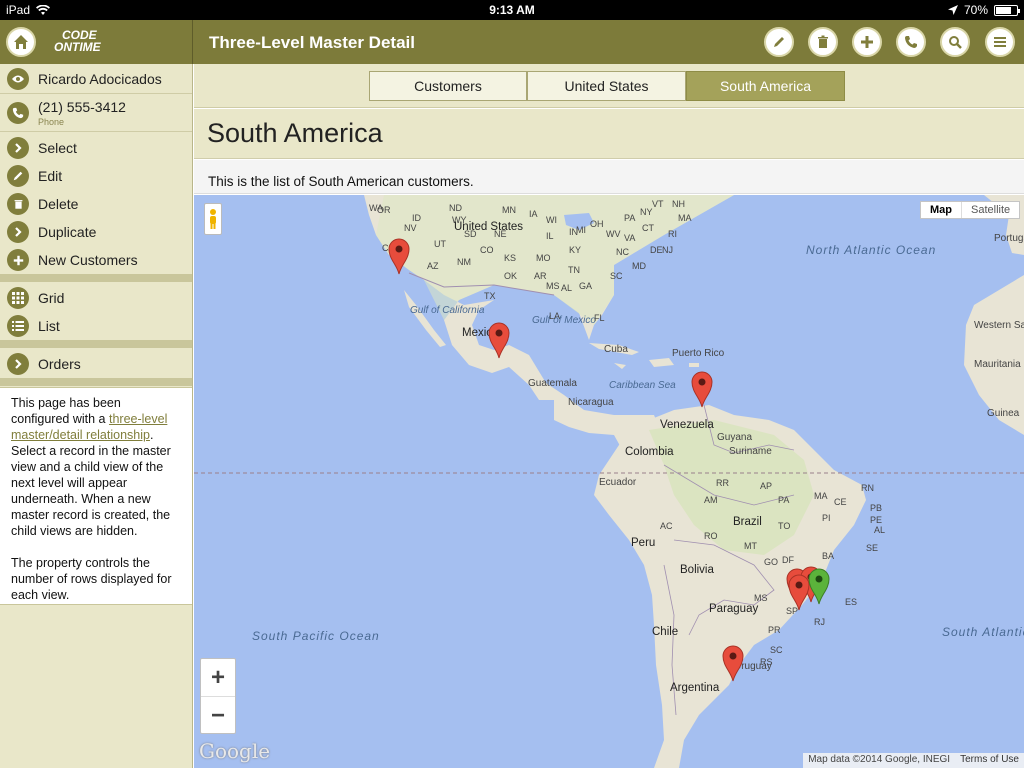 The width and height of the screenshot is (1024, 768). Describe the element at coordinates (840, 502) in the screenshot. I see `br-state-label: CE` at that location.